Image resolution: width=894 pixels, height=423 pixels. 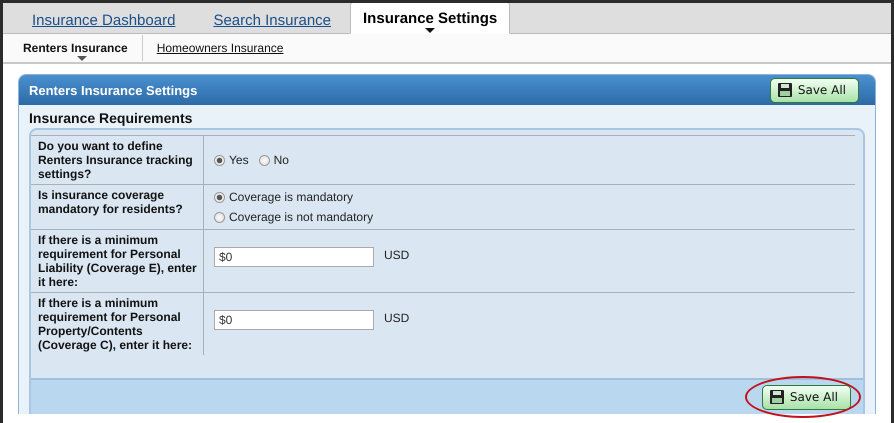 What do you see at coordinates (284, 197) in the screenshot?
I see `radio-option: Coverage is mandatory` at bounding box center [284, 197].